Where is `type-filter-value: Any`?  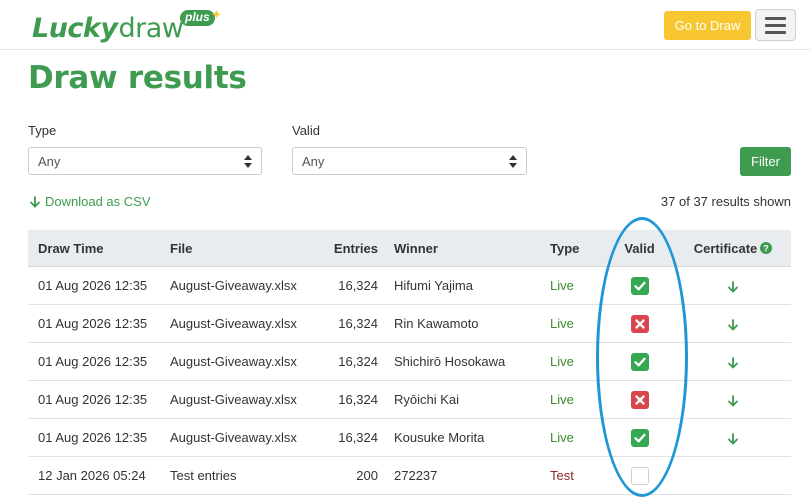
type-filter-value: Any is located at coordinates (49, 161).